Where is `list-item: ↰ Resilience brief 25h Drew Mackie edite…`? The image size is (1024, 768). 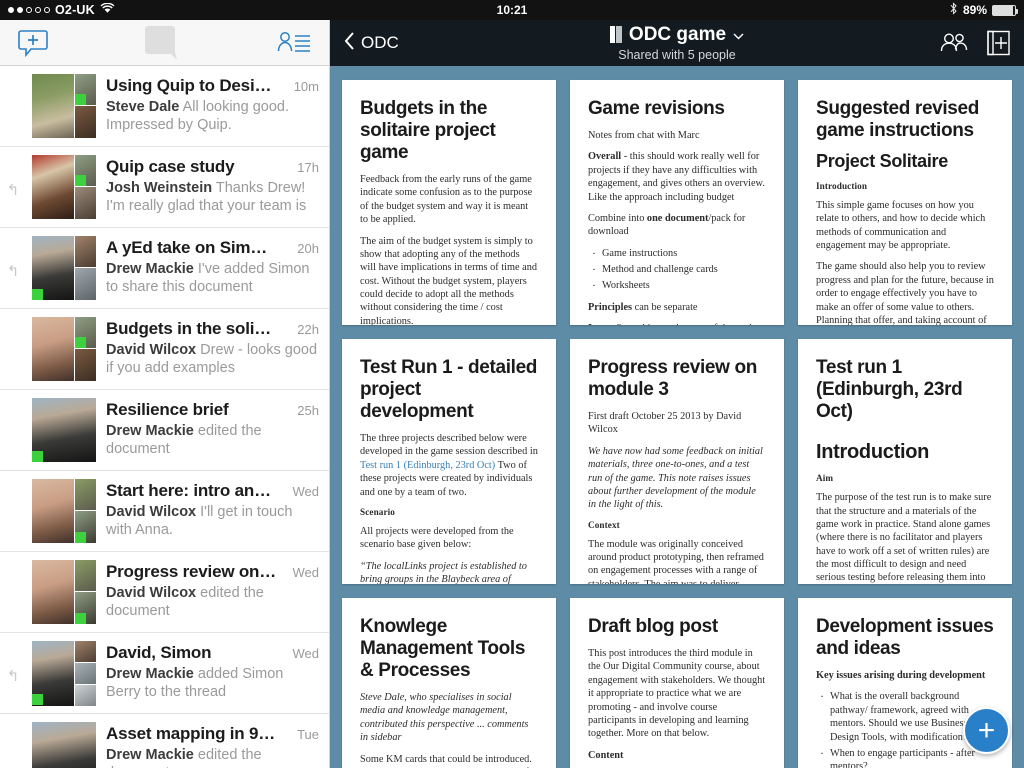 list-item: ↰ Resilience brief 25h Drew Mackie edite… is located at coordinates (164, 430).